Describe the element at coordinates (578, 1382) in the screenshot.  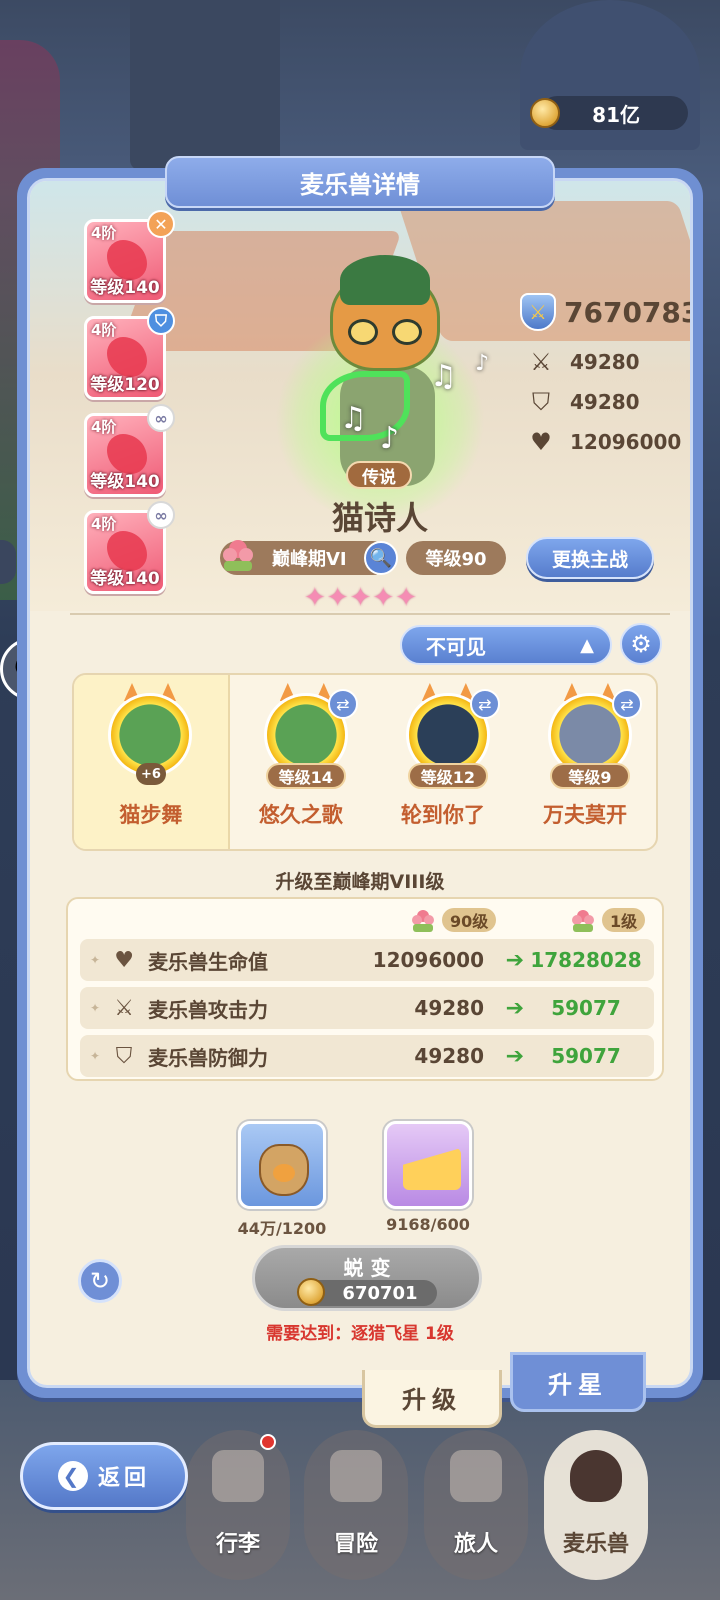
I see `tab-star-up: 升星` at that location.